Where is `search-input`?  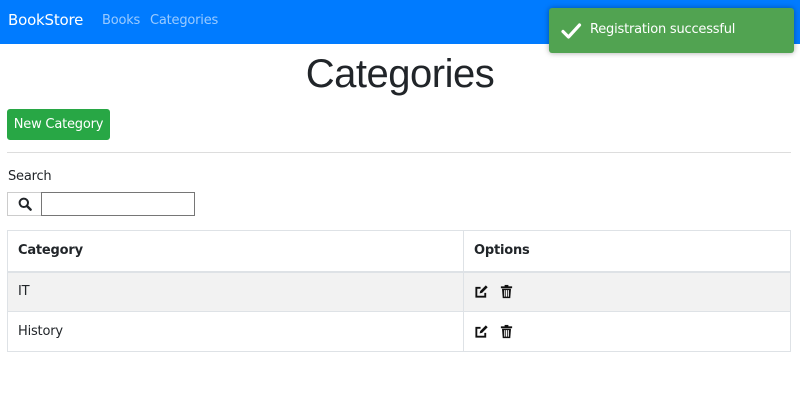 search-input is located at coordinates (118, 204).